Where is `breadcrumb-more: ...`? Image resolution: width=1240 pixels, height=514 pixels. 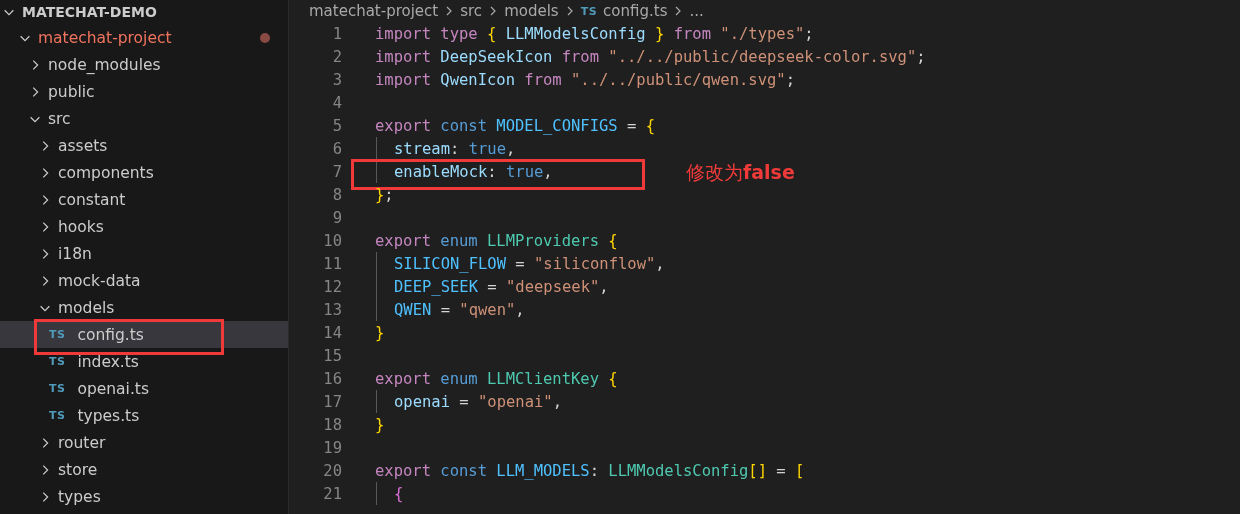 breadcrumb-more: ... is located at coordinates (696, 11).